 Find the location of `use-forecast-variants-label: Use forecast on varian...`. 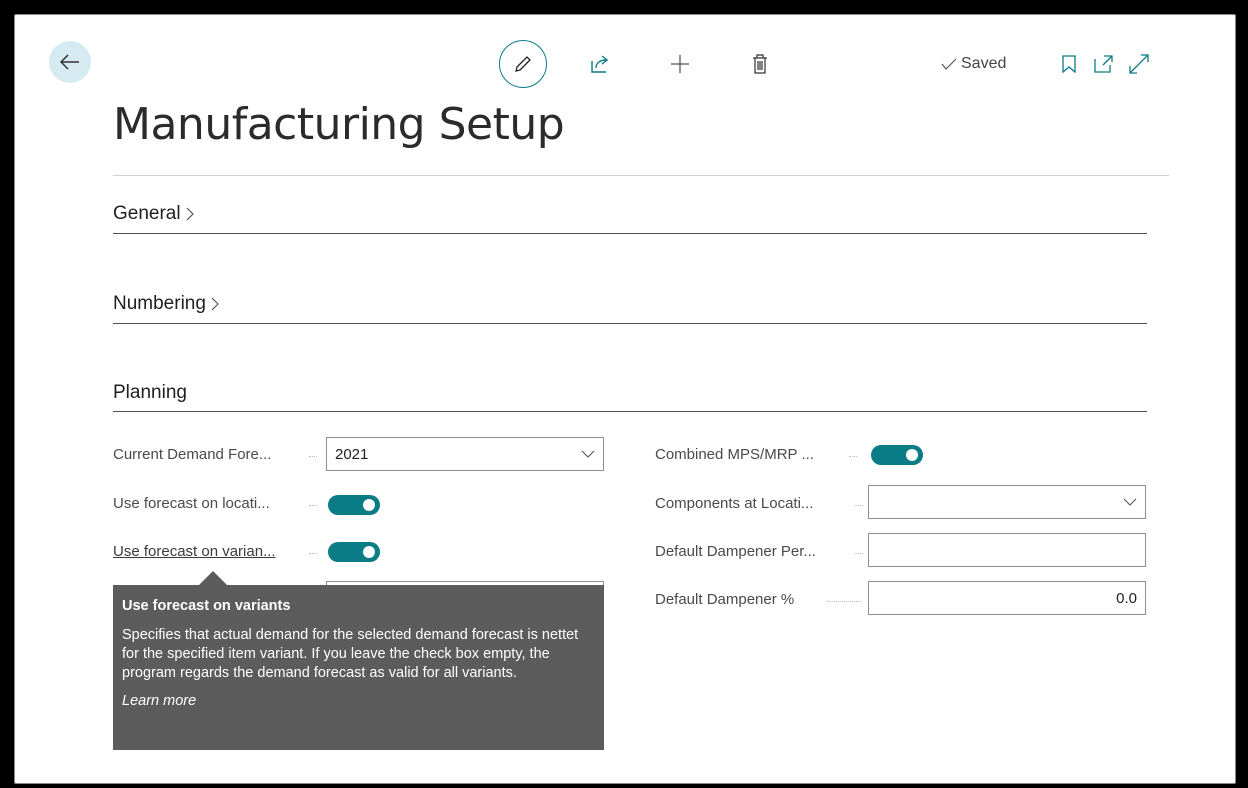

use-forecast-variants-label: Use forecast on varian... is located at coordinates (194, 551).